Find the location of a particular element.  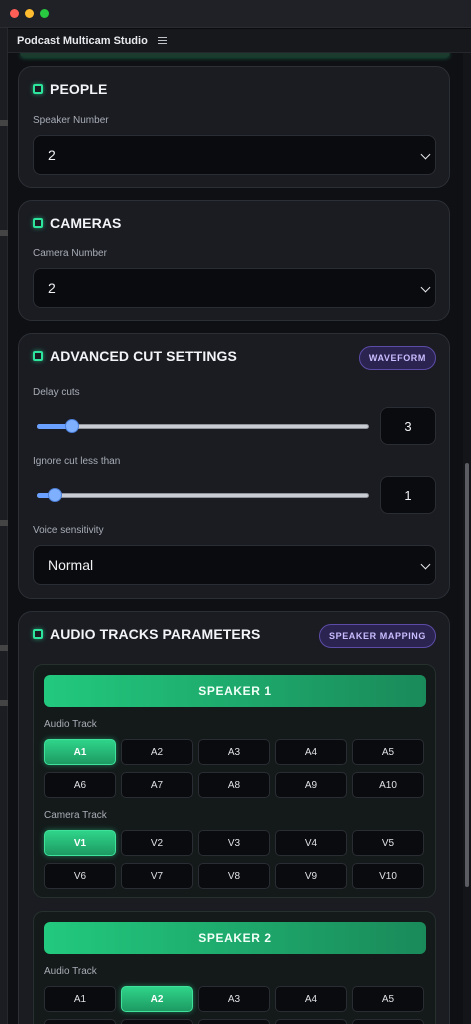

speaker-2-audio-track-a5-button: A5 is located at coordinates (388, 999).